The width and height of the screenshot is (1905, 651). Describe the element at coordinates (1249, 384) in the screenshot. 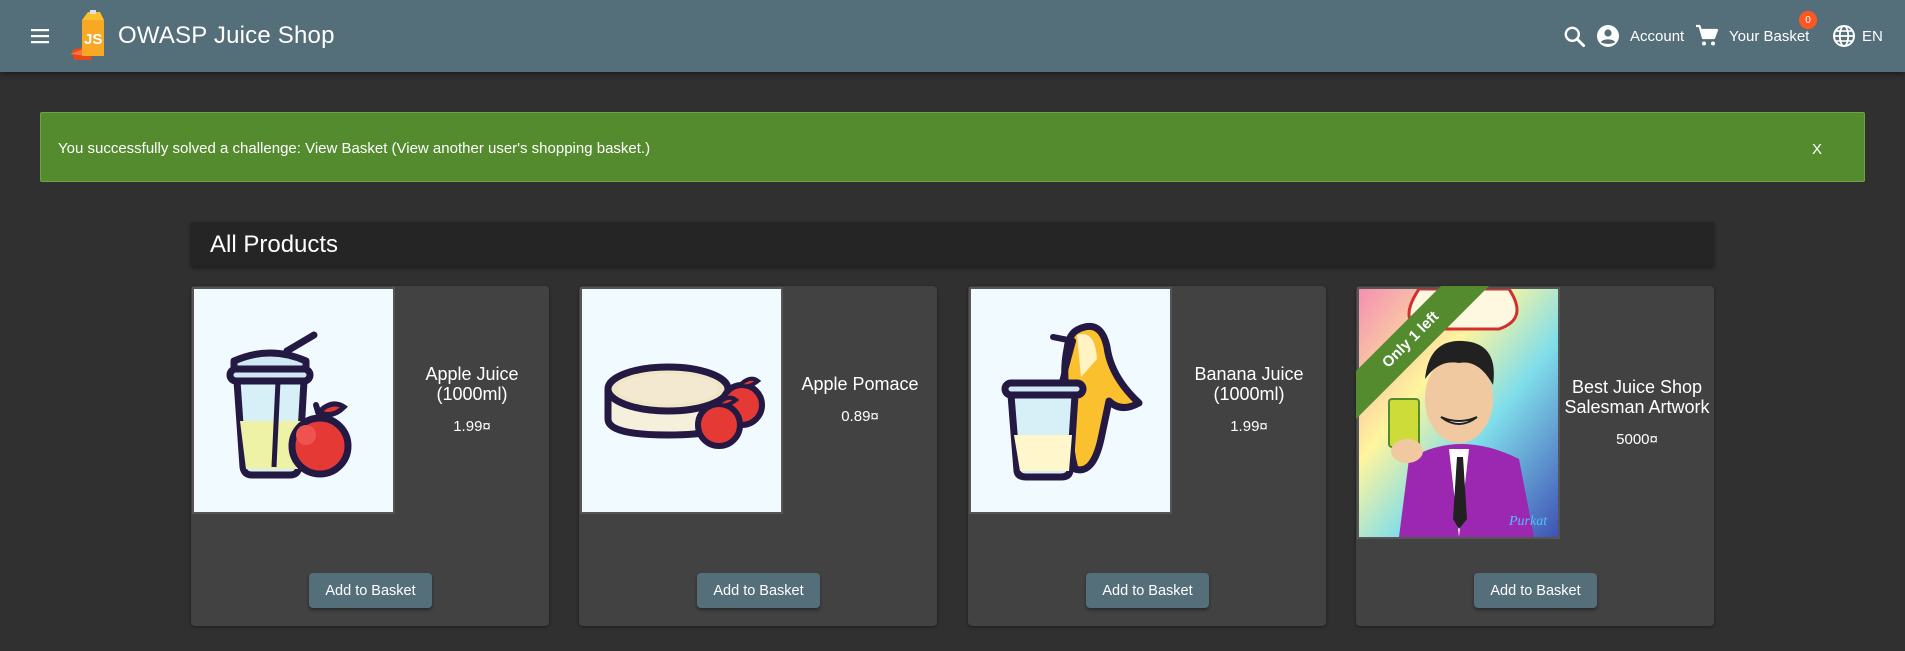

I see `product-name: Banana Juice (1000ml)` at that location.